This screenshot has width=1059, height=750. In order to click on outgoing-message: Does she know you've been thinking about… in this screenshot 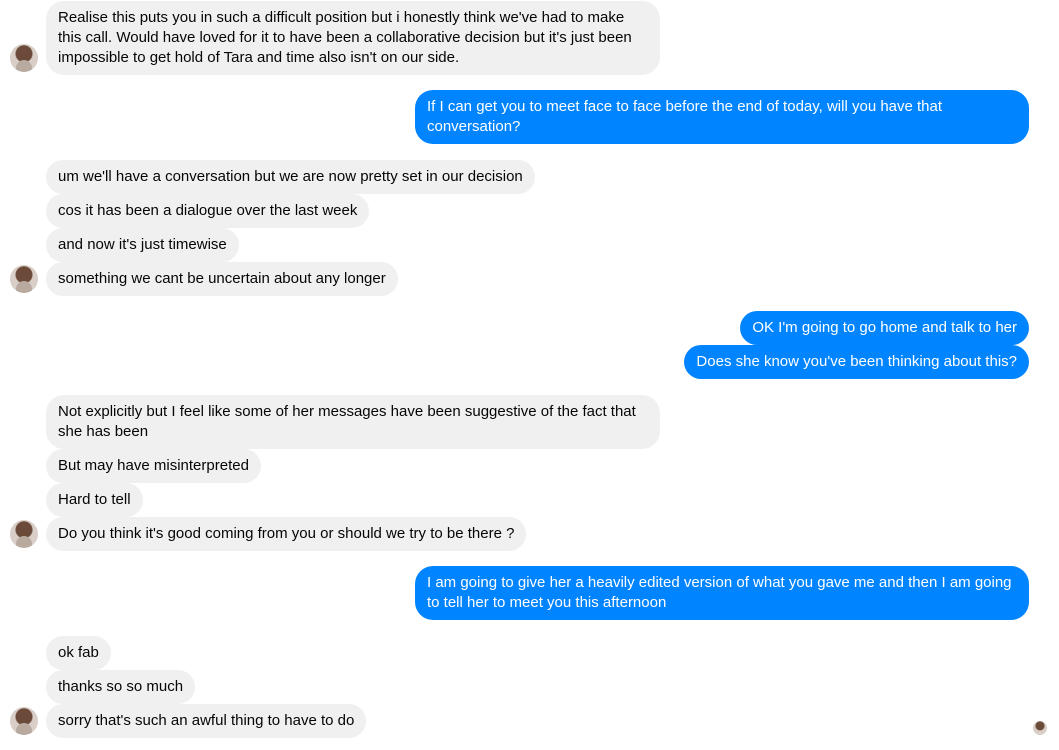, I will do `click(856, 362)`.